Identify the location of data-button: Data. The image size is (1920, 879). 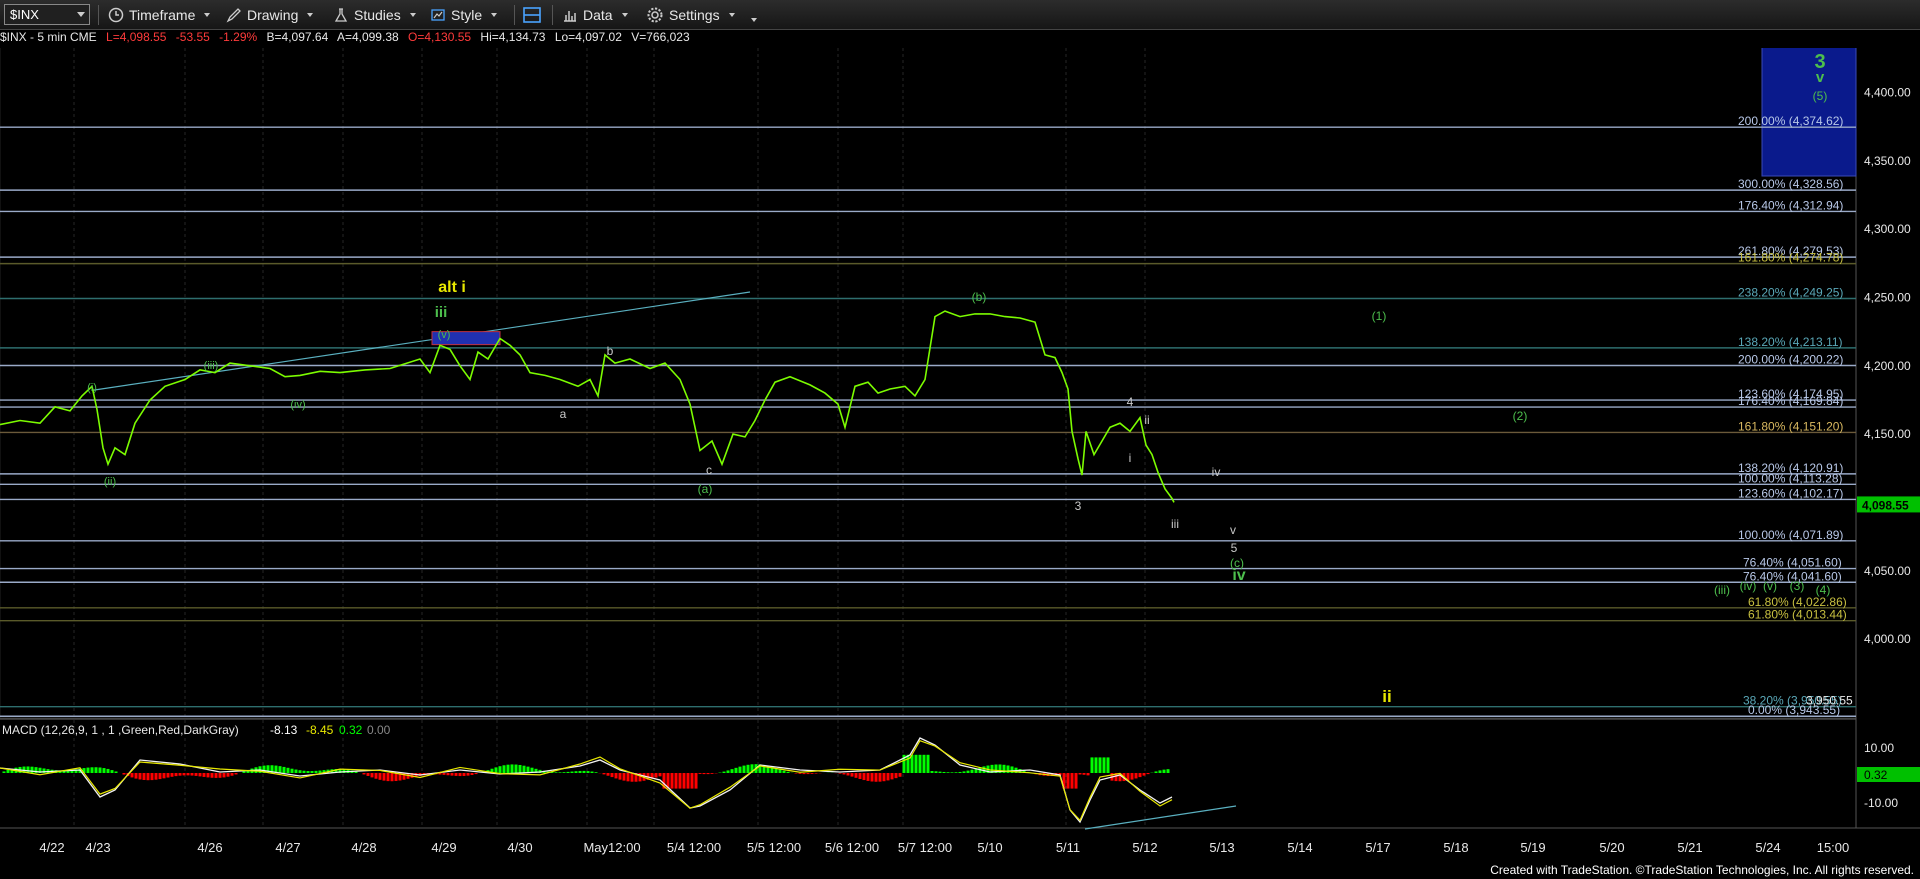
(595, 14).